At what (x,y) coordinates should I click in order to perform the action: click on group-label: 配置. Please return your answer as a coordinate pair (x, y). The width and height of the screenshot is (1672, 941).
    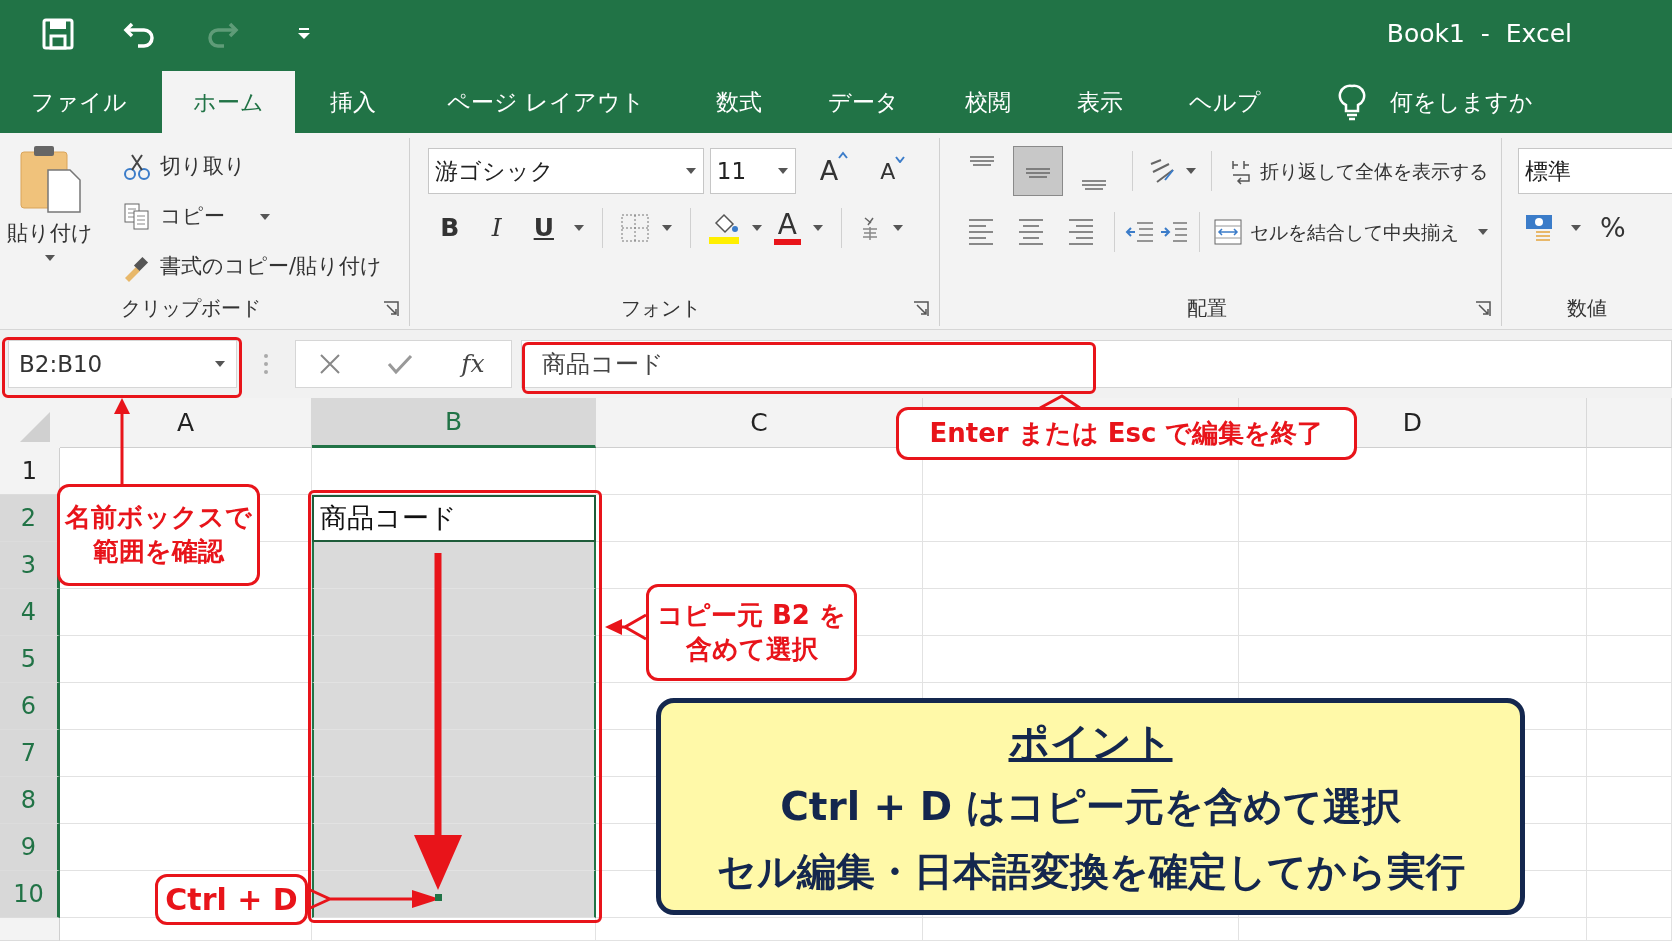
    Looking at the image, I should click on (1207, 308).